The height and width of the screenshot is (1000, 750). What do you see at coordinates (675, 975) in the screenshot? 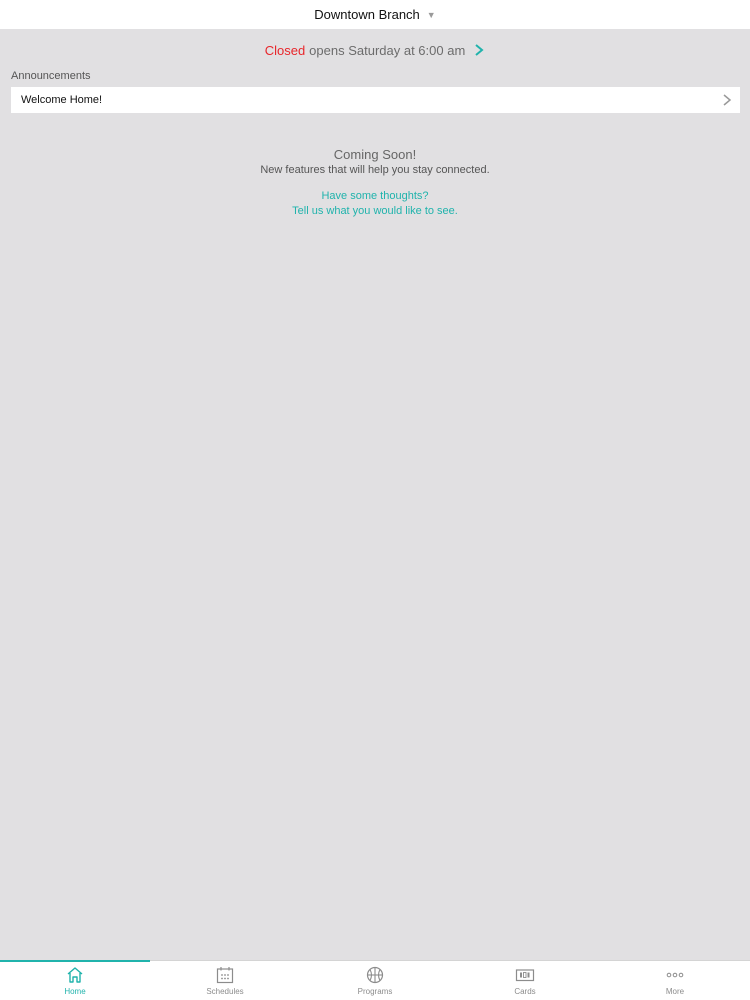
I see `more-icon` at bounding box center [675, 975].